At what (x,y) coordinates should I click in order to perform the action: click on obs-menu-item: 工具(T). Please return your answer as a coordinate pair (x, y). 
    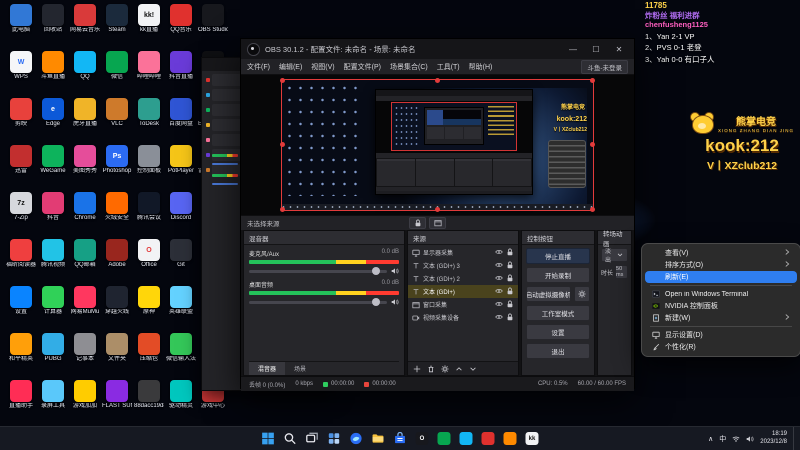
    Looking at the image, I should click on (448, 67).